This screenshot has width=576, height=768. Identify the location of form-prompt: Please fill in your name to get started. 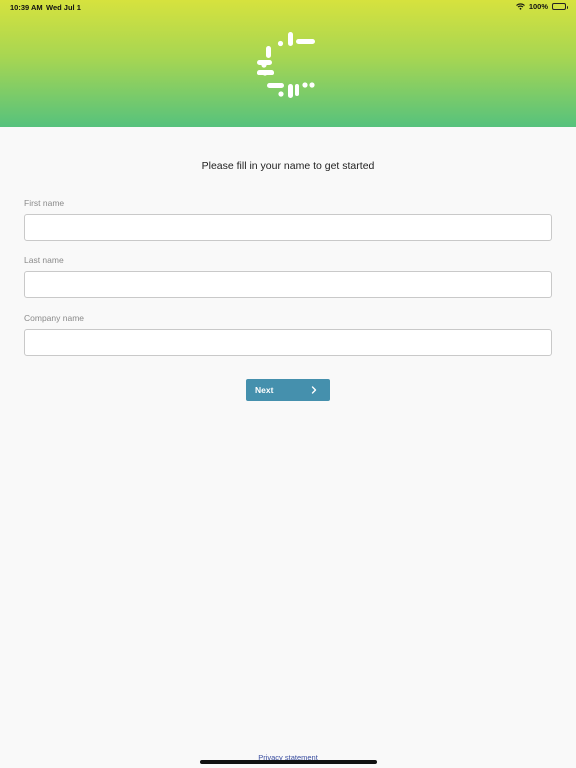
(288, 166).